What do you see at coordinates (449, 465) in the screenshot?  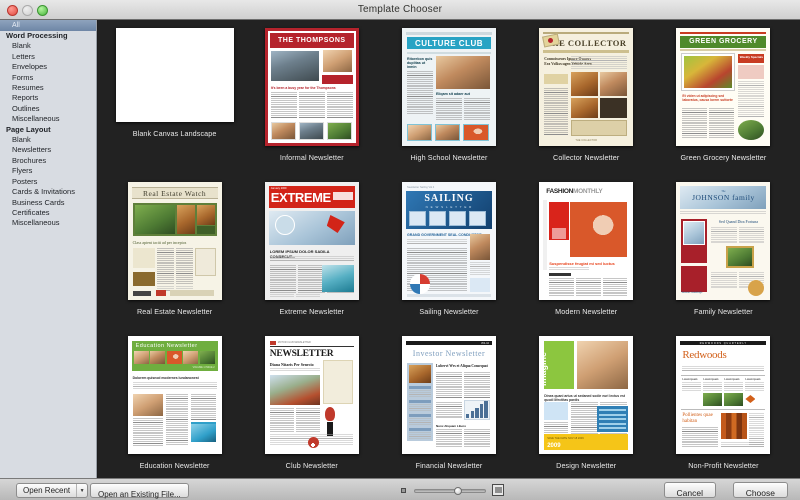 I see `template-label-financial-newsletter: Financial Newsletter` at bounding box center [449, 465].